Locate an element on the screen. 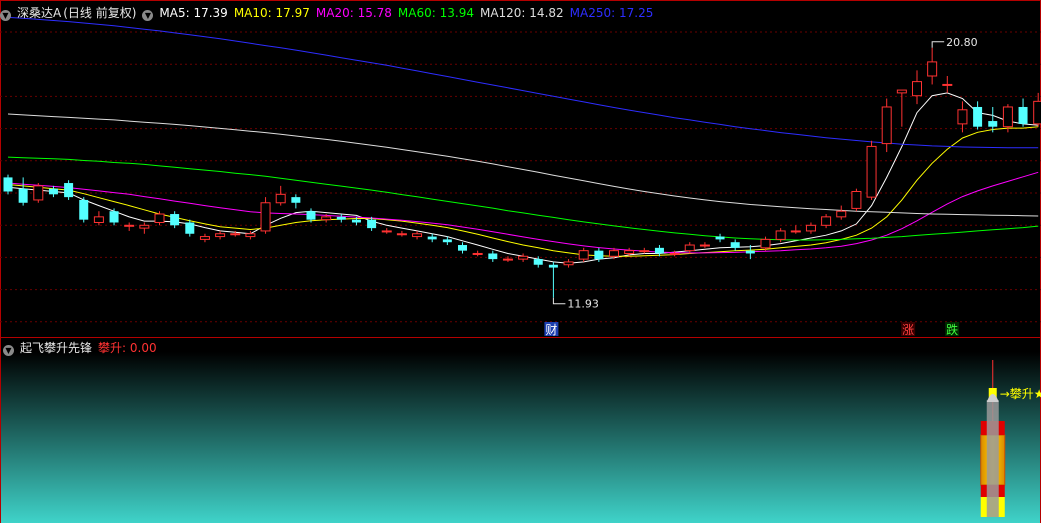 The height and width of the screenshot is (523, 1041). sub-panel-header: ▼ 起飞攀升先锋 攀升: 0.00 is located at coordinates (81, 348).